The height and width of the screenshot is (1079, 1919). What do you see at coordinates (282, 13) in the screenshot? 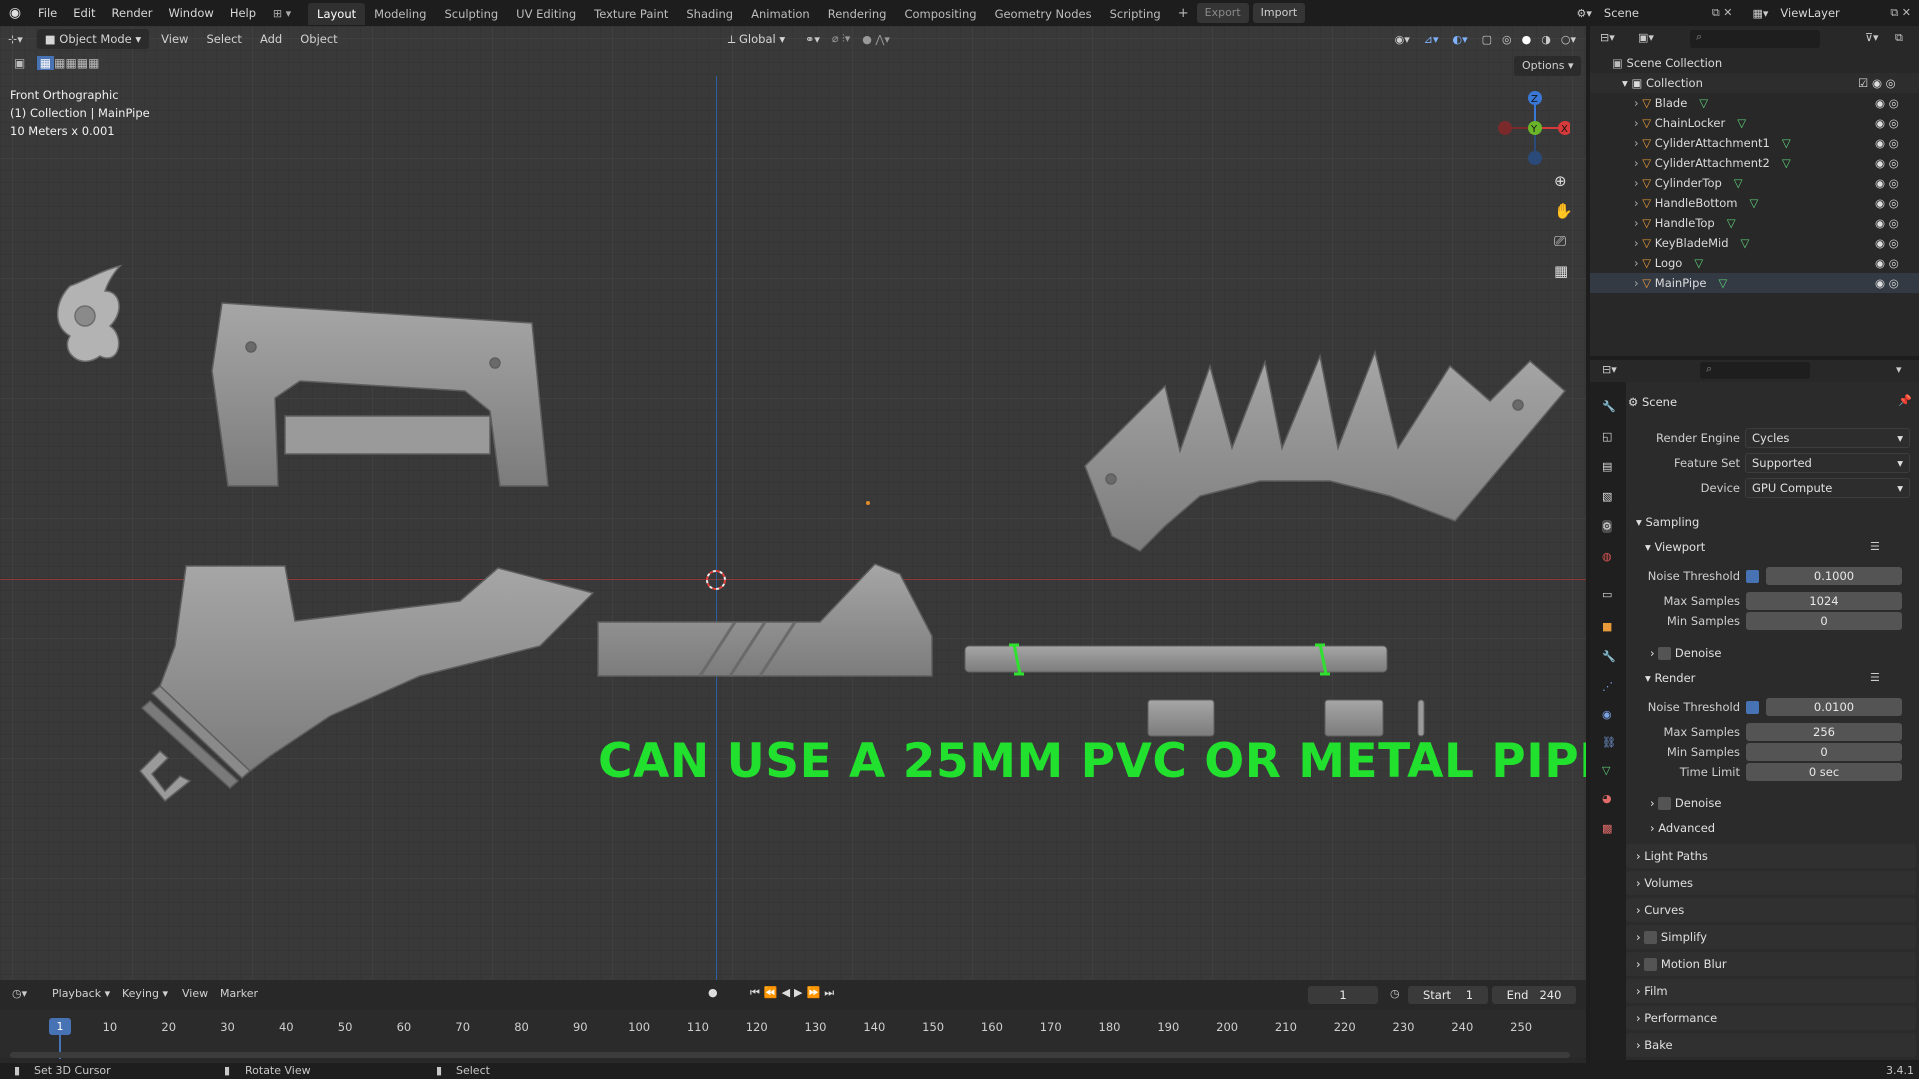
I see `workspace-dropdown-icon: ⊞ ▾` at bounding box center [282, 13].